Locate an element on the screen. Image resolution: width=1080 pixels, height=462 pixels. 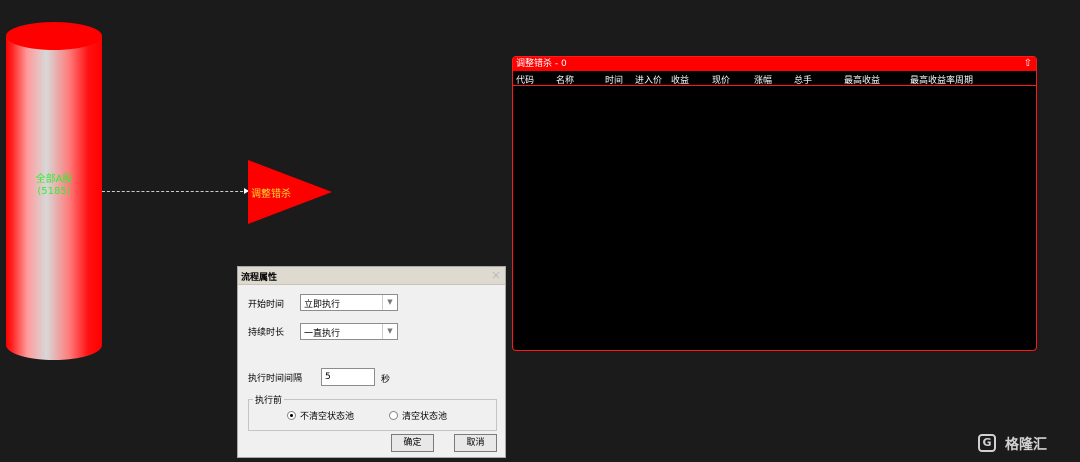
source-node-count: (5185) is located at coordinates (54, 191).